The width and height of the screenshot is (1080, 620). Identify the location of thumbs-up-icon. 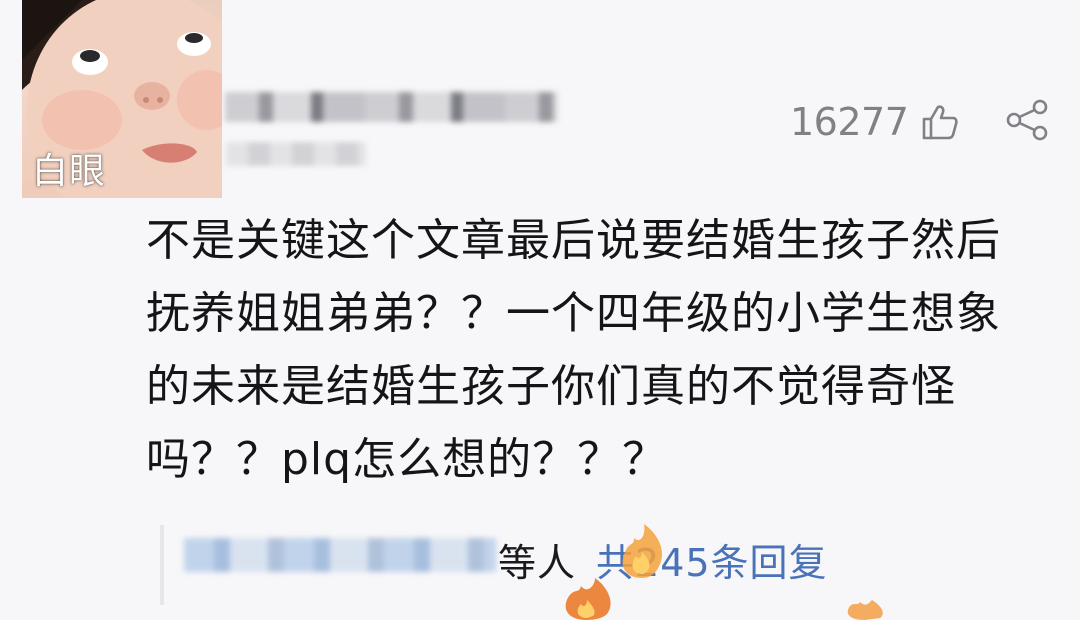
(941, 122).